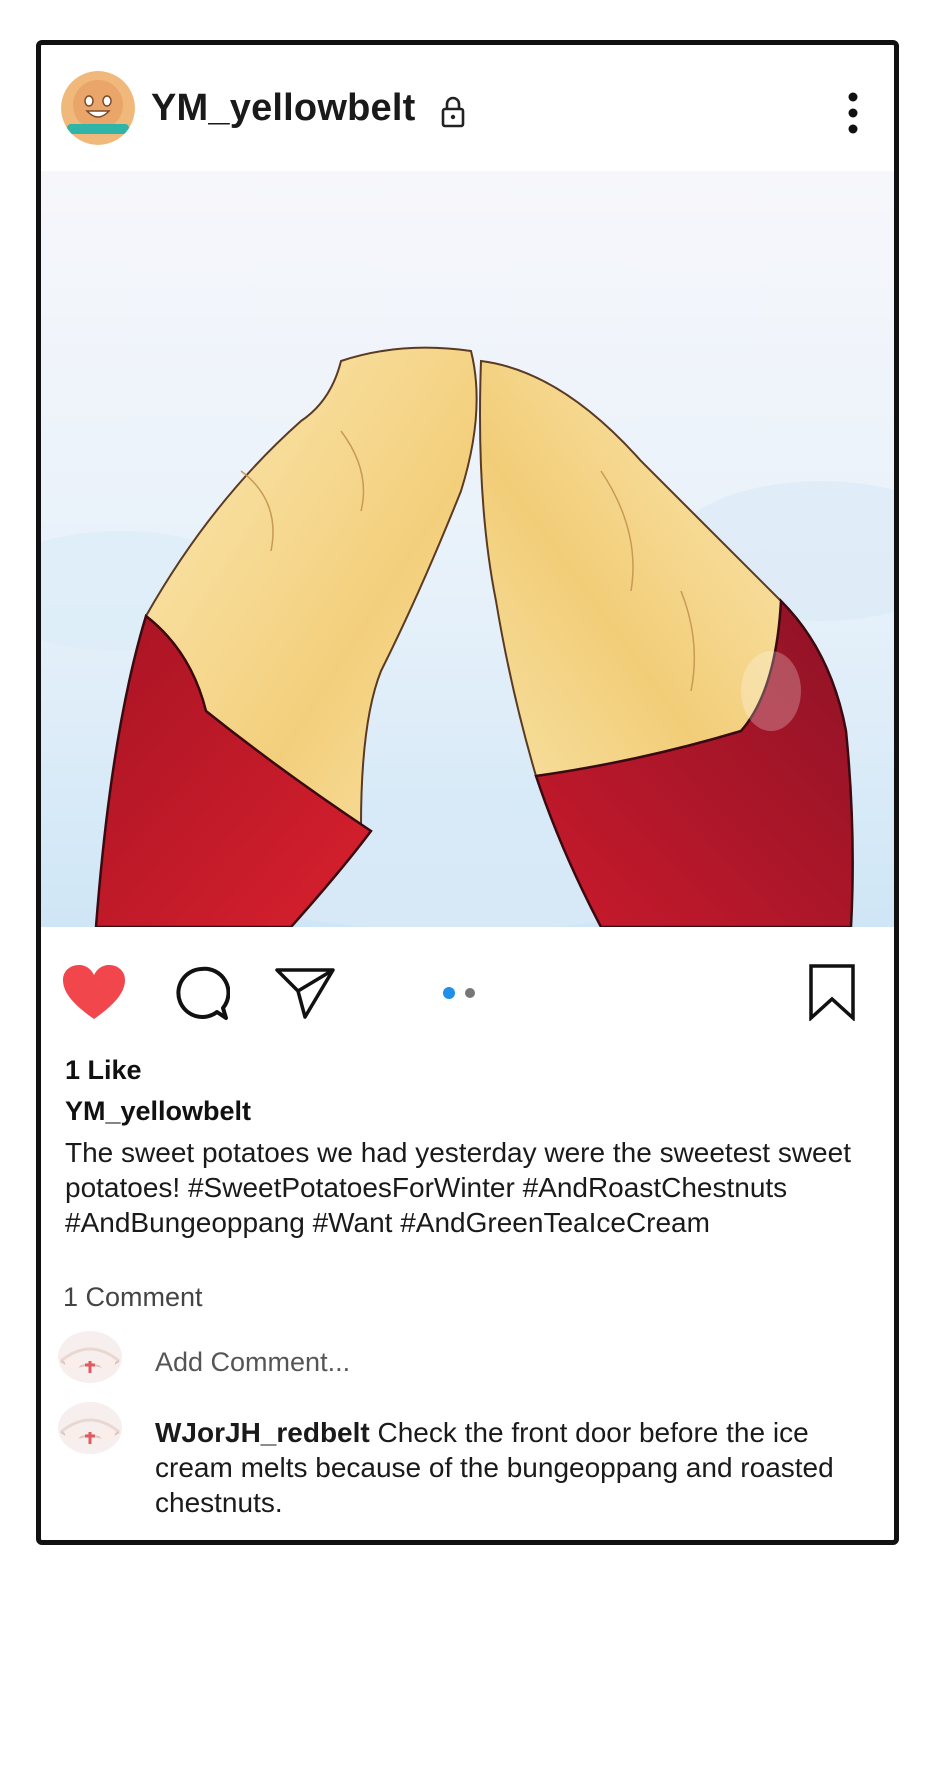 This screenshot has width=940, height=1773. I want to click on post-header: YM_yellowbelt, so click(467, 108).